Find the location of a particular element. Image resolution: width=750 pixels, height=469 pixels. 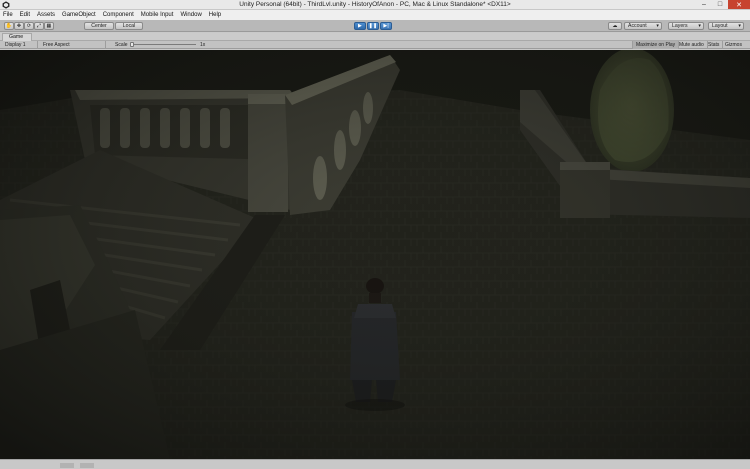

menu-assets: Assets is located at coordinates (46, 15).